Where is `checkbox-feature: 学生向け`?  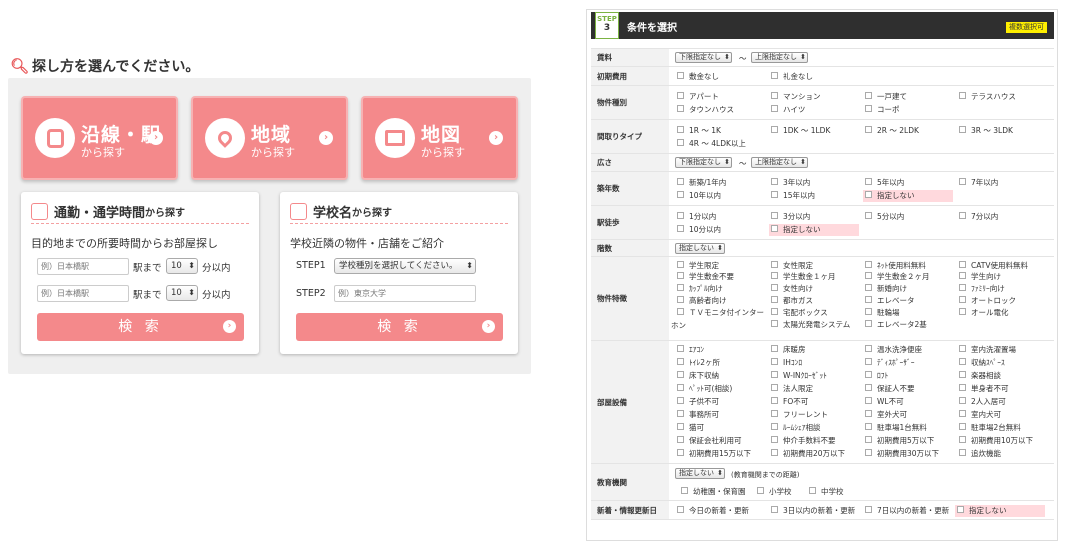 checkbox-feature: 学生向け is located at coordinates (980, 277).